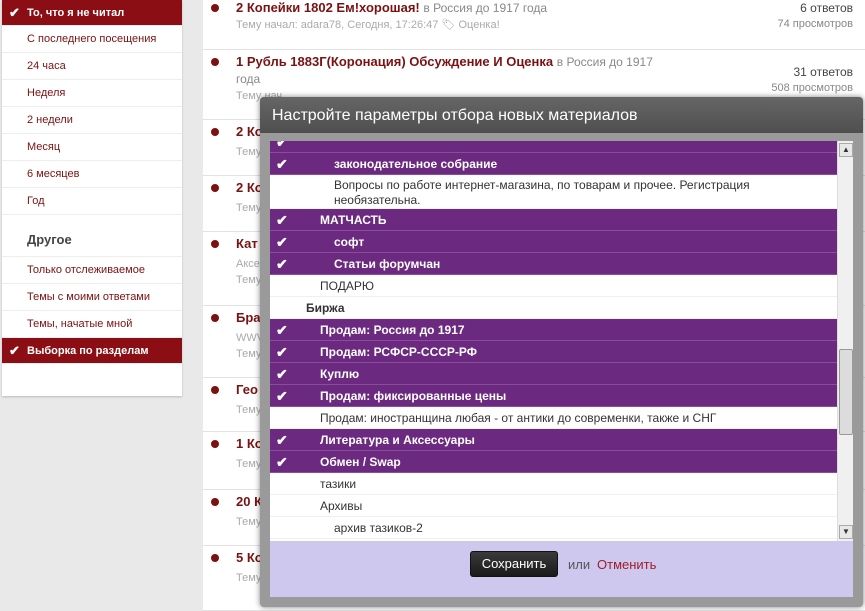 The image size is (865, 611). I want to click on dialog-footer: Сохранить или Отменить, so click(561, 569).